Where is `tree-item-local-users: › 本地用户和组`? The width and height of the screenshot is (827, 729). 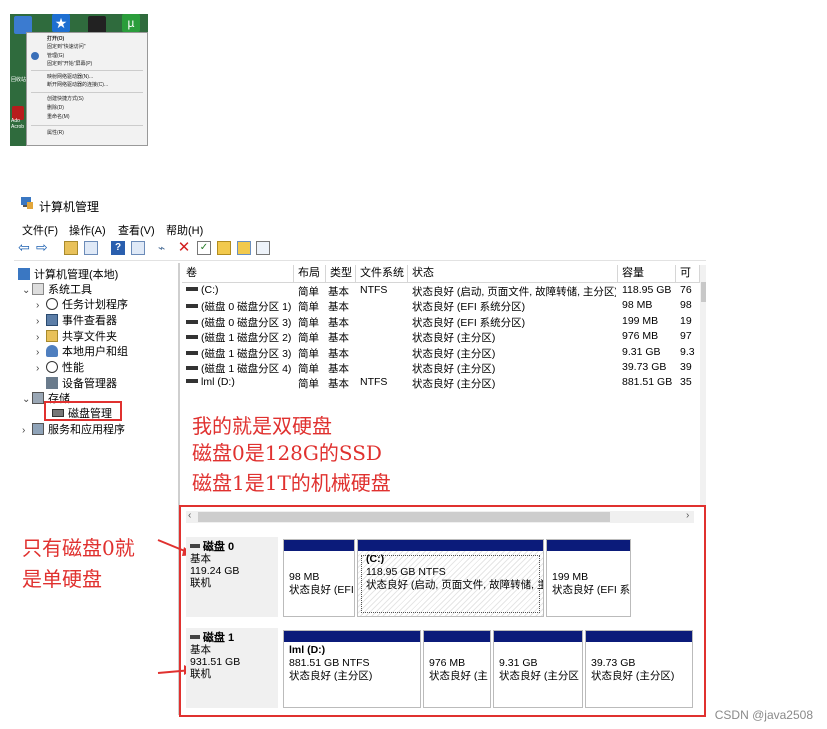
tree-item-local-users: › 本地用户和组 is located at coordinates (82, 351).